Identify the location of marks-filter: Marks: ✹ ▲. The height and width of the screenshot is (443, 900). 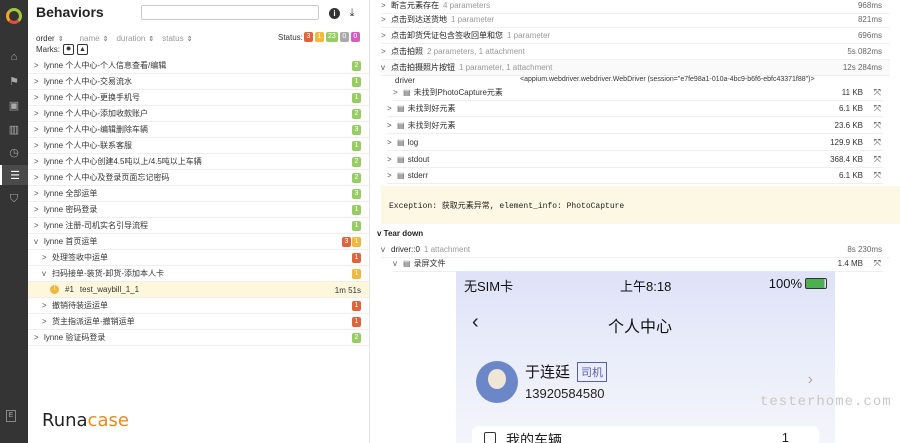
(62, 49).